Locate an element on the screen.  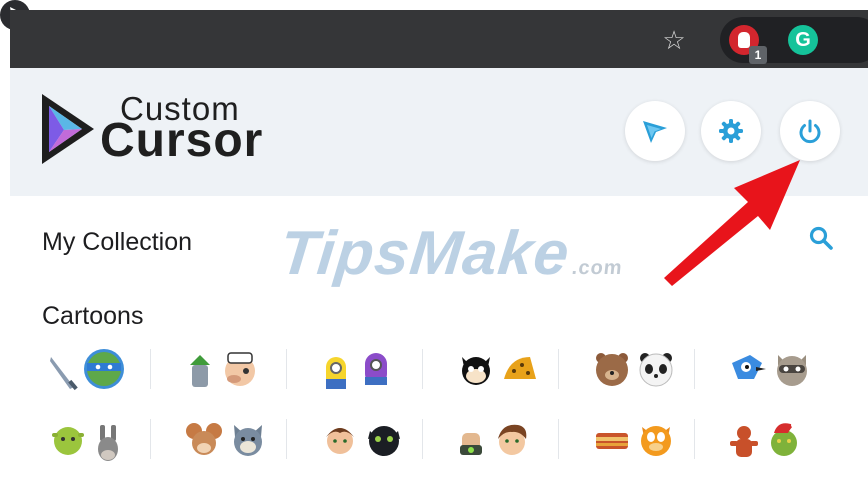
ninja-turtle-icon is located at coordinates (104, 369).